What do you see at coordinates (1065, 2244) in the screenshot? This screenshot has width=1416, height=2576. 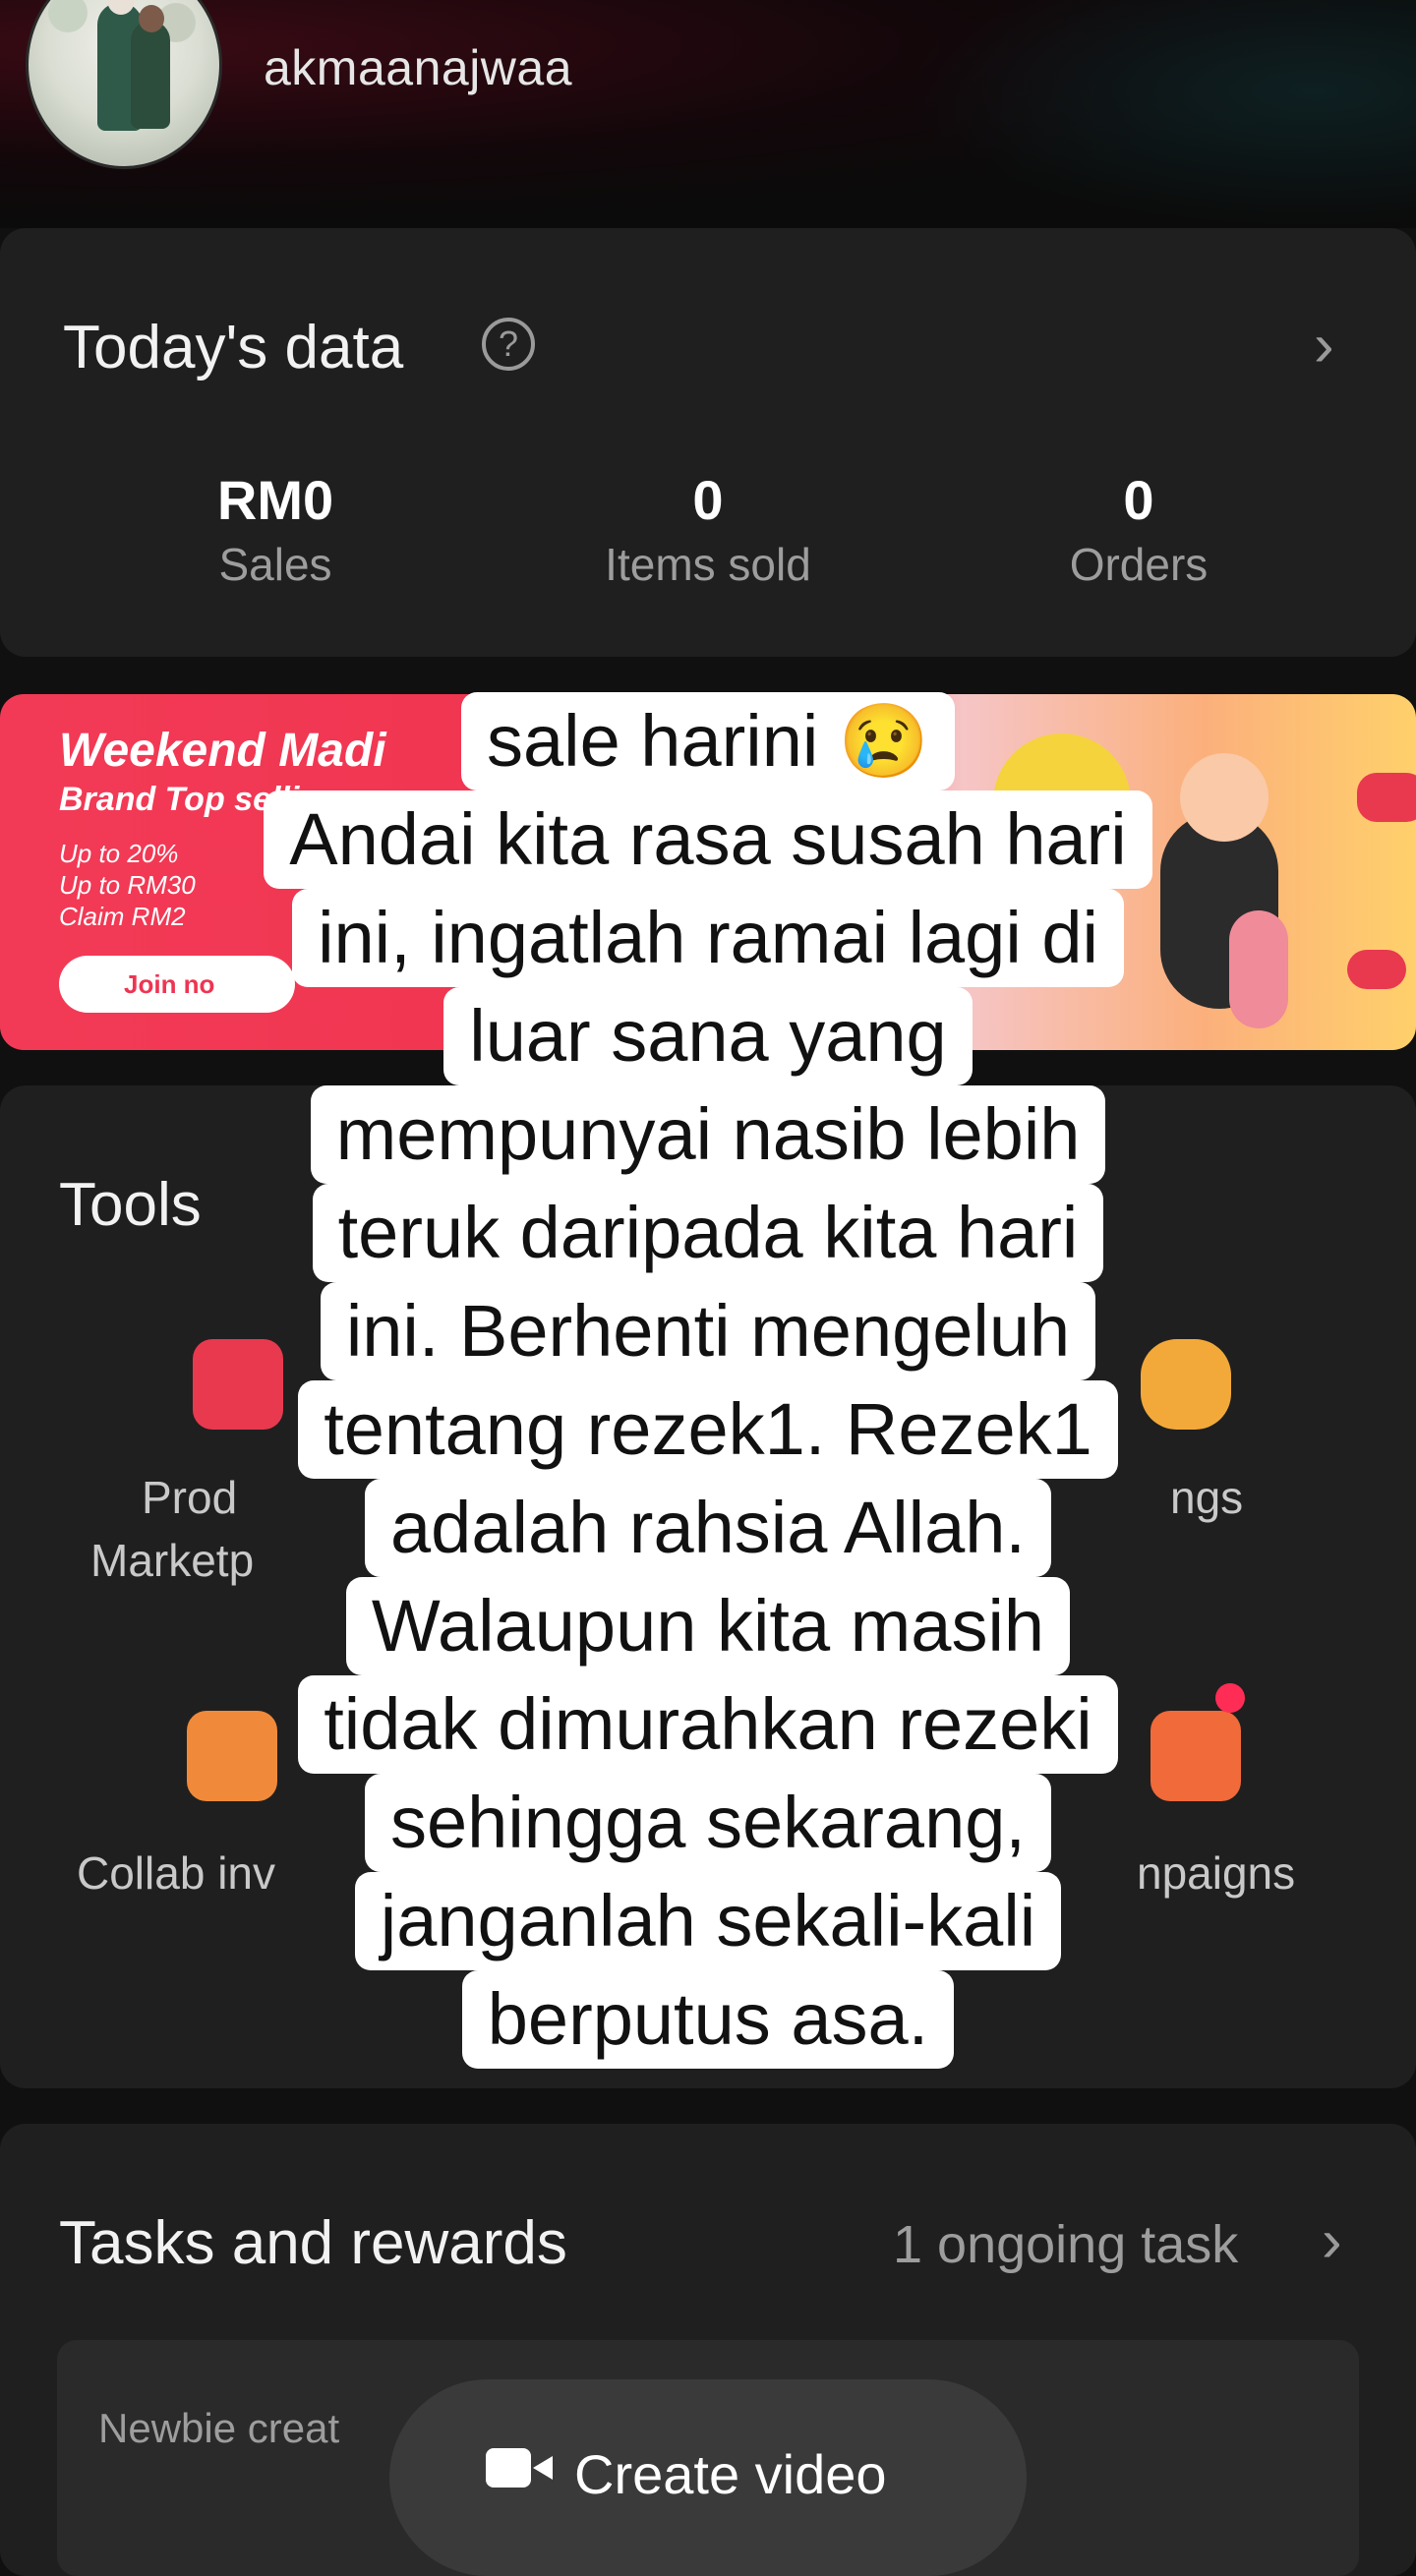 I see `ongoing-task-link: 1 ongoing task` at bounding box center [1065, 2244].